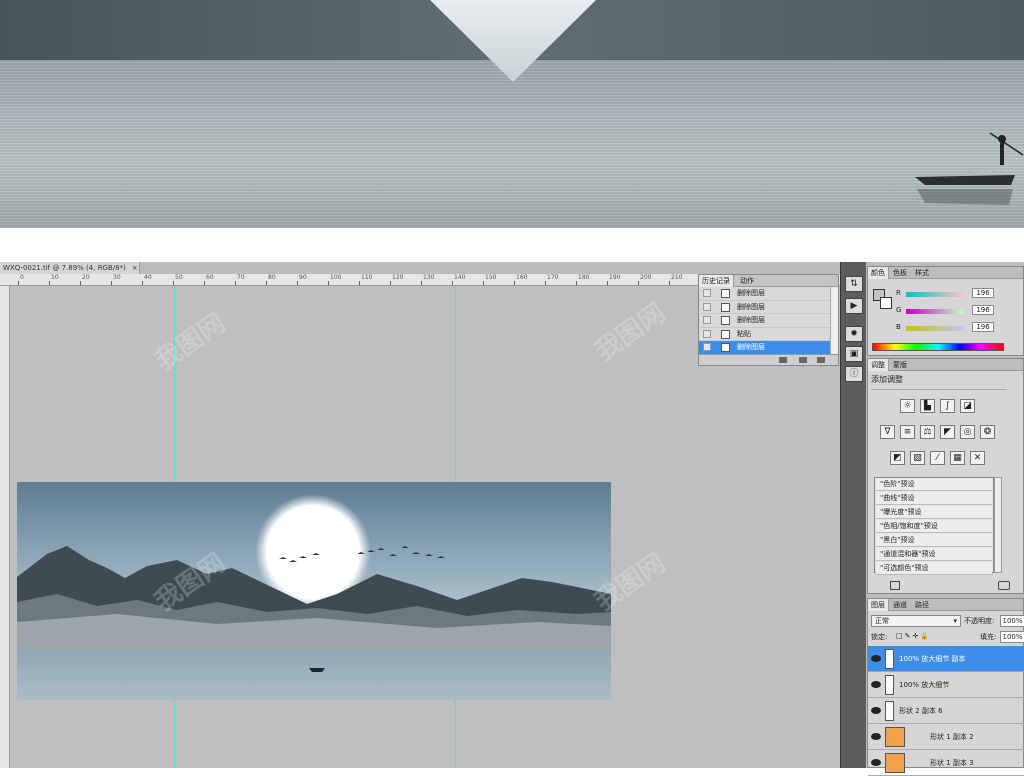 The width and height of the screenshot is (1024, 776). What do you see at coordinates (934, 540) in the screenshot?
I see `preset-black-white: "黑白"预设` at bounding box center [934, 540].